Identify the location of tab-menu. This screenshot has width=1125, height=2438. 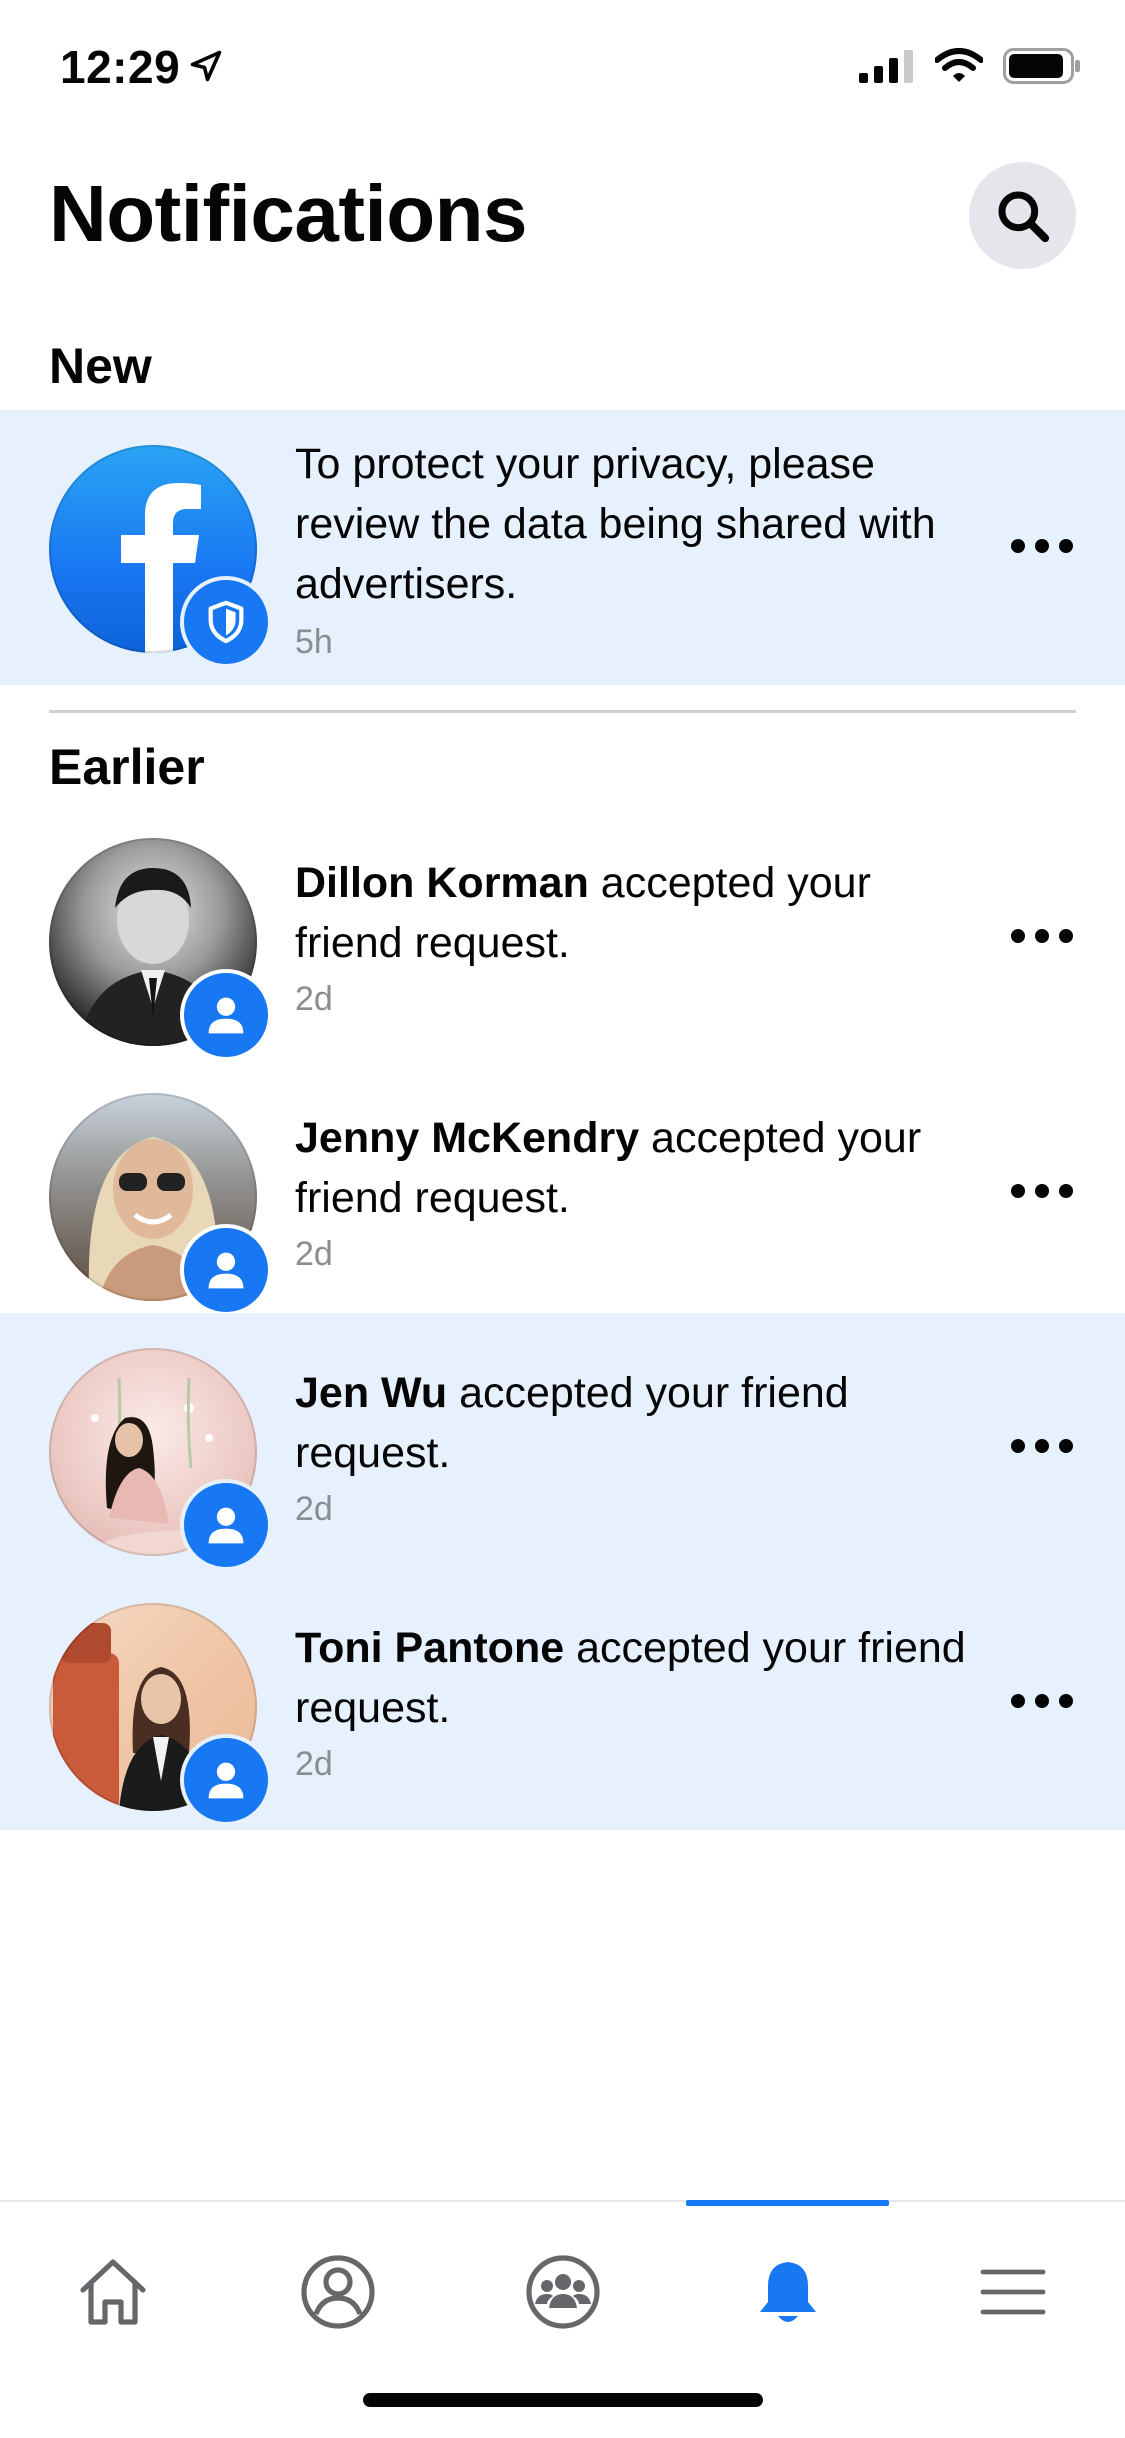
(1012, 2292).